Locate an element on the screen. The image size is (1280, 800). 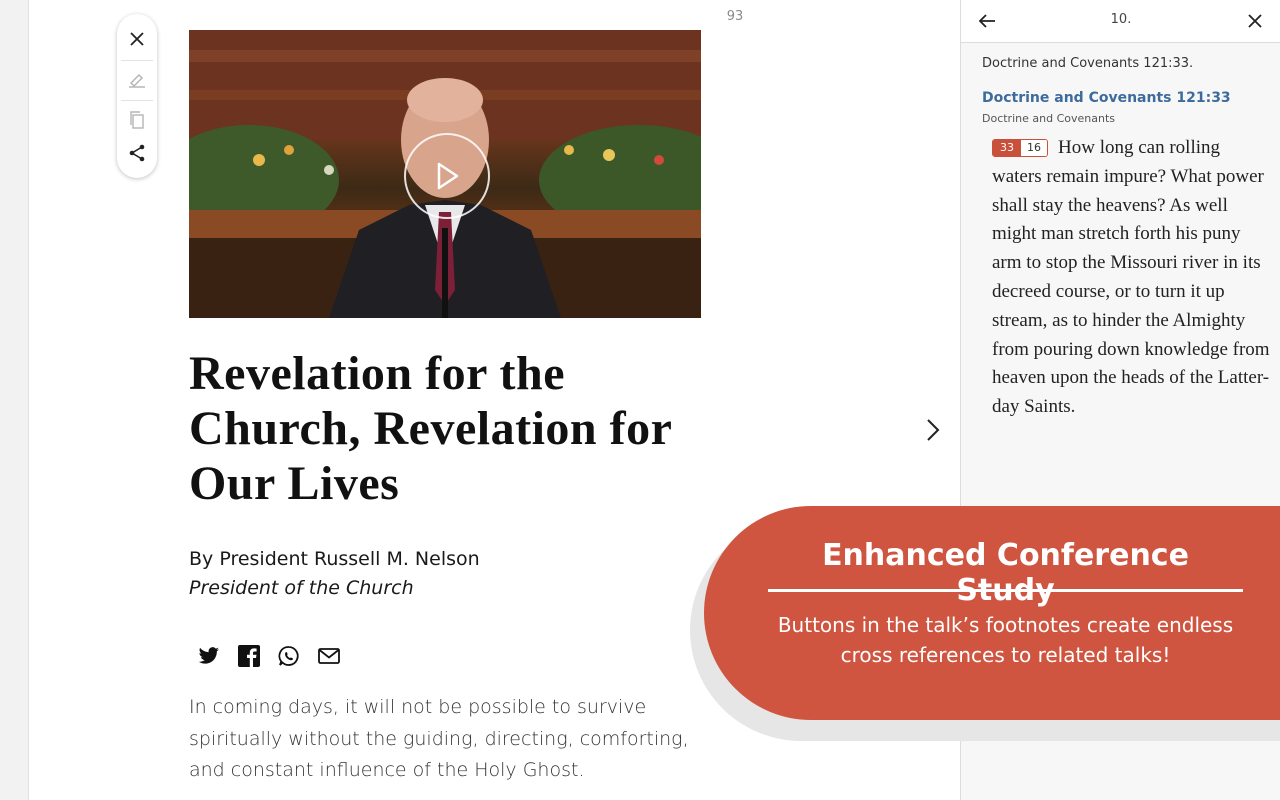
play-button is located at coordinates (447, 176).